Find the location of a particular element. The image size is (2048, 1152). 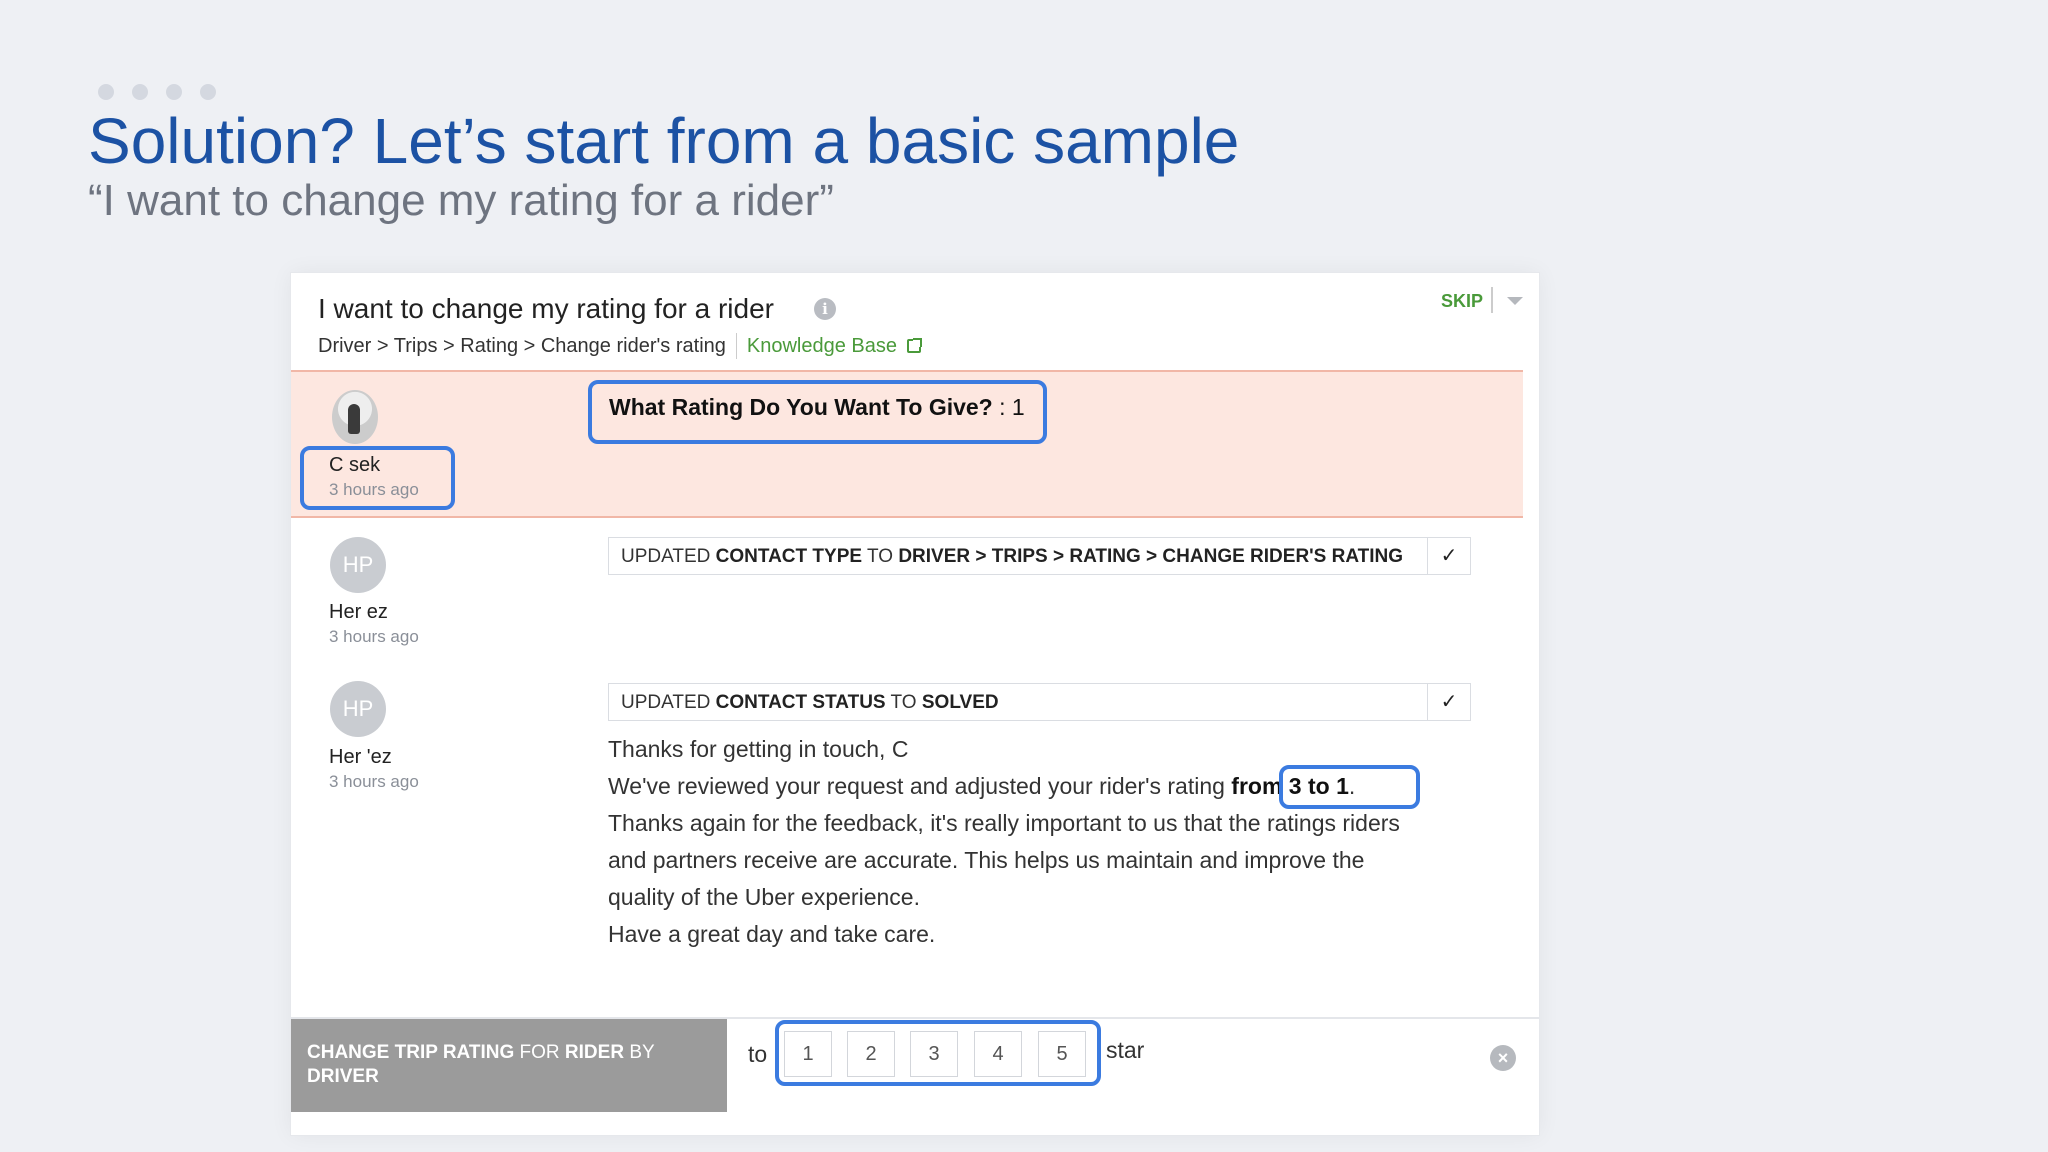

question-highlight-box is located at coordinates (817, 412).